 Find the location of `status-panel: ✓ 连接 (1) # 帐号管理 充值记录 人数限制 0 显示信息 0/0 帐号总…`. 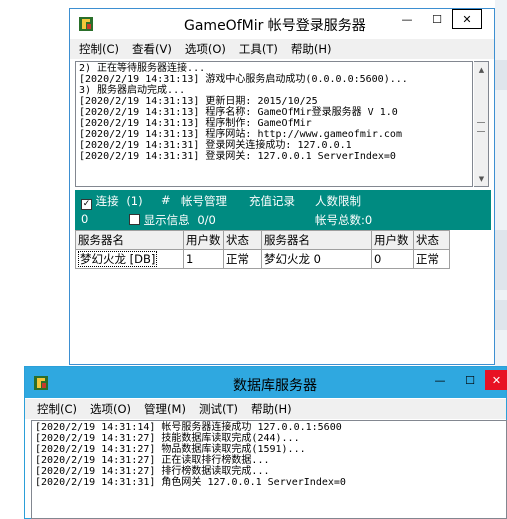

status-panel: ✓ 连接 (1) # 帐号管理 充值记录 人数限制 0 显示信息 0/0 帐号总… is located at coordinates (283, 210).